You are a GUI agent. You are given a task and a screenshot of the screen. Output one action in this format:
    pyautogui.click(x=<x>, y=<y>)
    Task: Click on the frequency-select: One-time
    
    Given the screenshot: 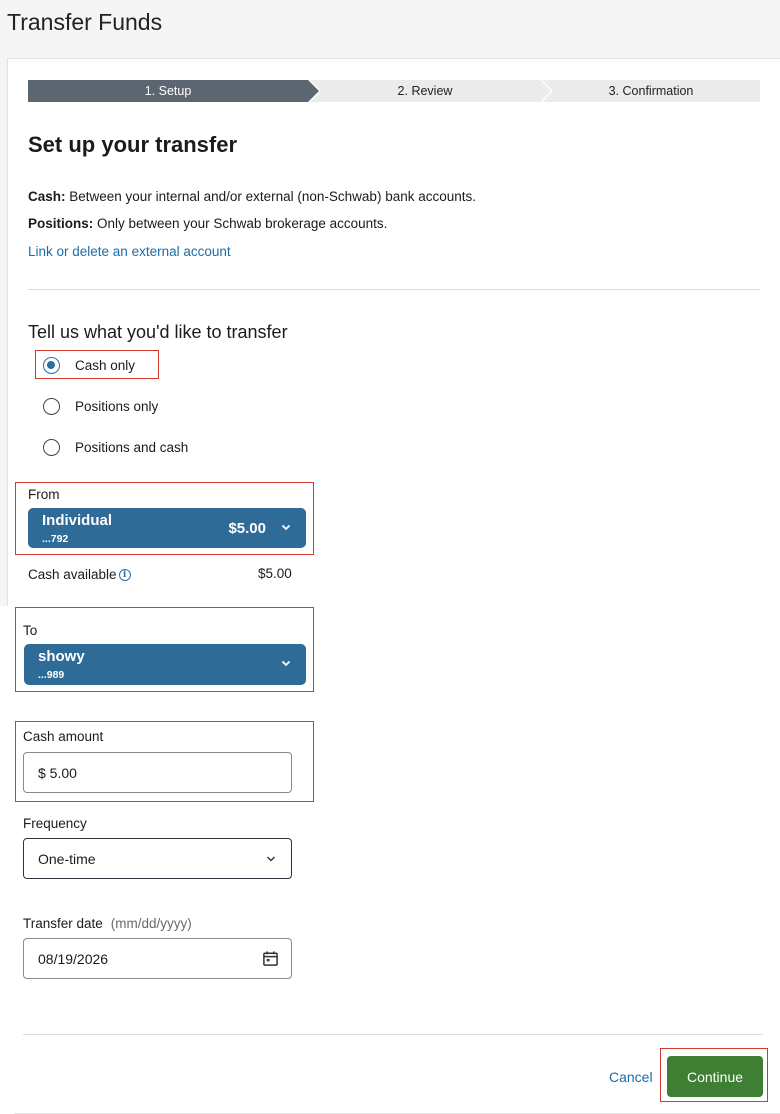 What is the action you would take?
    pyautogui.click(x=157, y=858)
    